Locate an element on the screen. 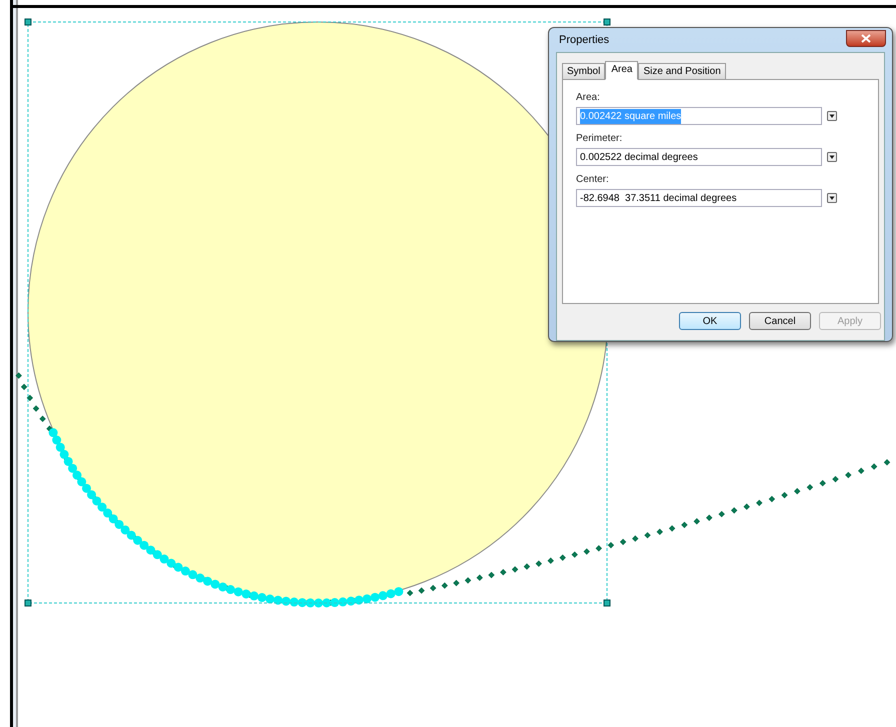 Image resolution: width=896 pixels, height=727 pixels. dialog-button: OK is located at coordinates (710, 321).